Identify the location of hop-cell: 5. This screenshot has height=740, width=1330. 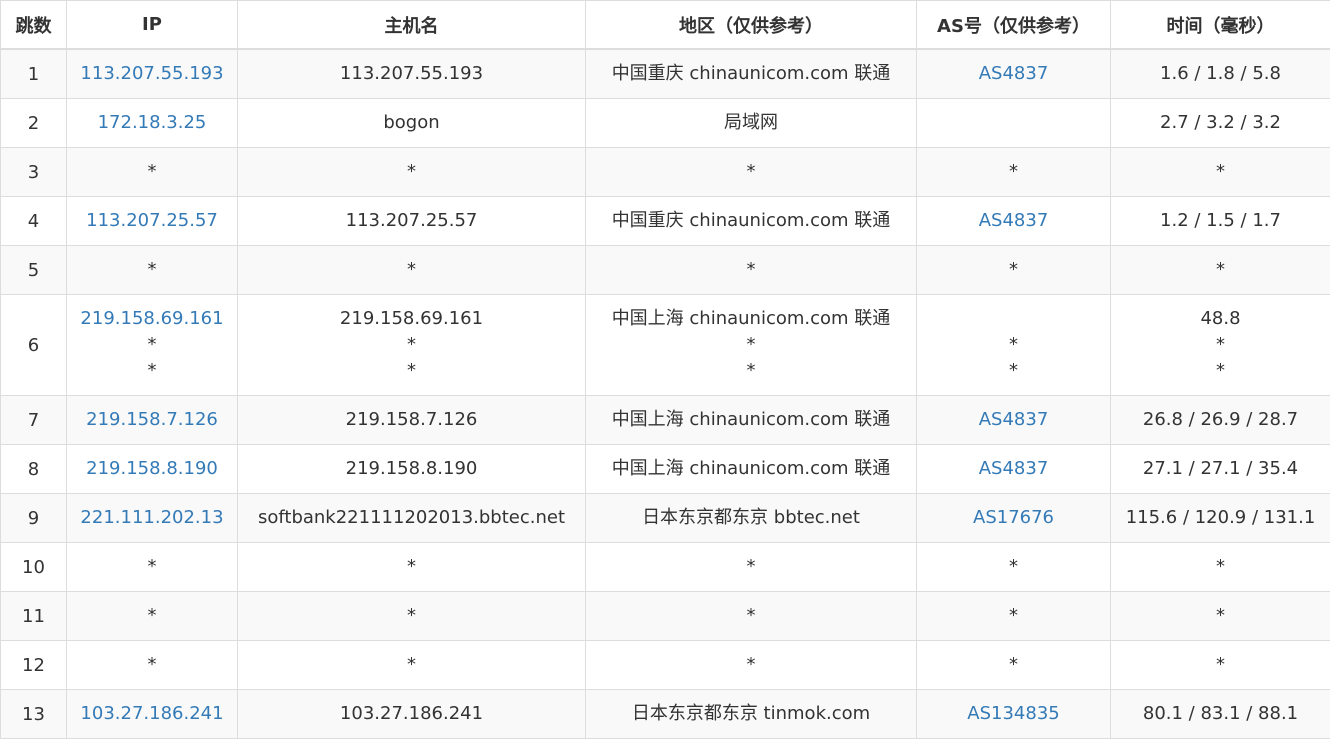
(33, 270).